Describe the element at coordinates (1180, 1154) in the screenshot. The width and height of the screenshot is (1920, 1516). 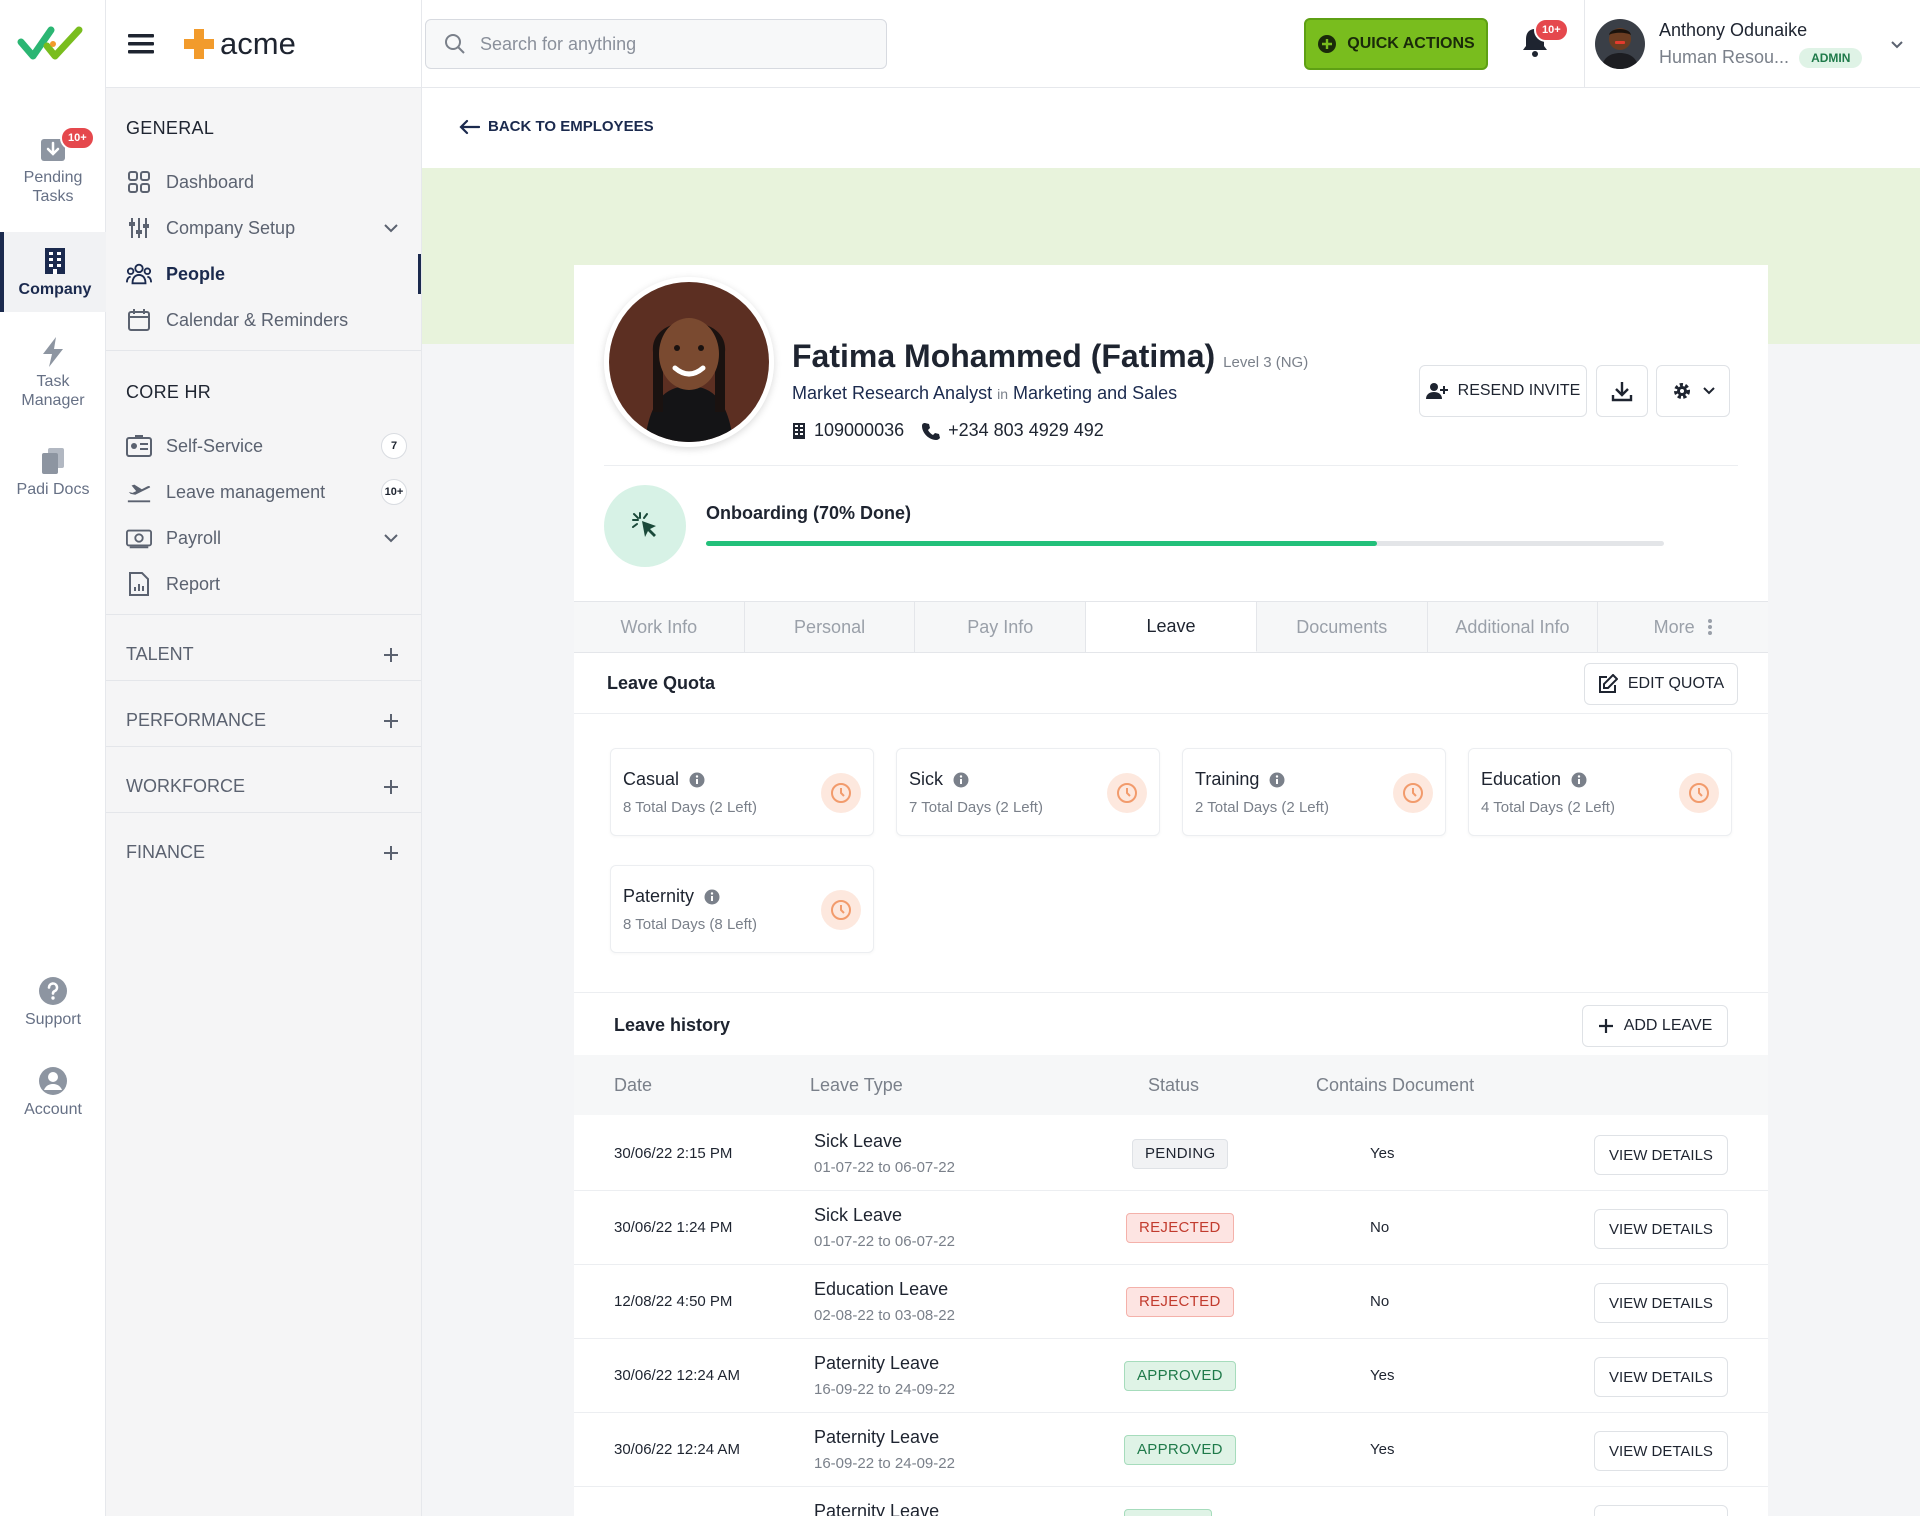
I see `status-badge: PENDING` at that location.